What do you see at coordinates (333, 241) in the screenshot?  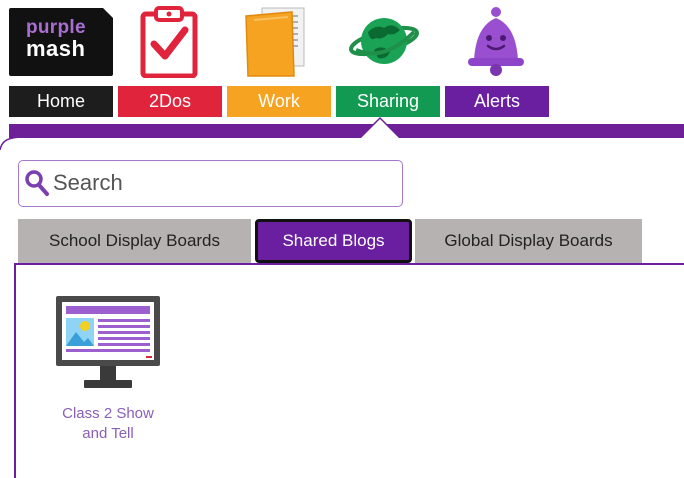 I see `tab-shared-blogs: Shared Blogs` at bounding box center [333, 241].